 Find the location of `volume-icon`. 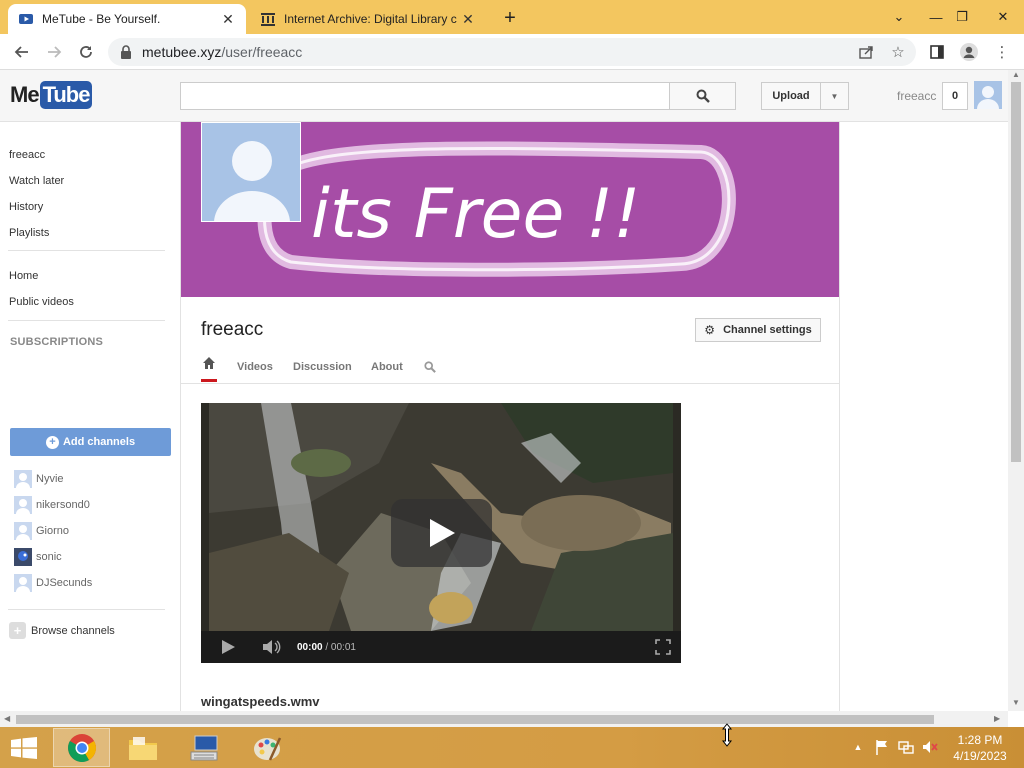

volume-icon is located at coordinates (272, 647).